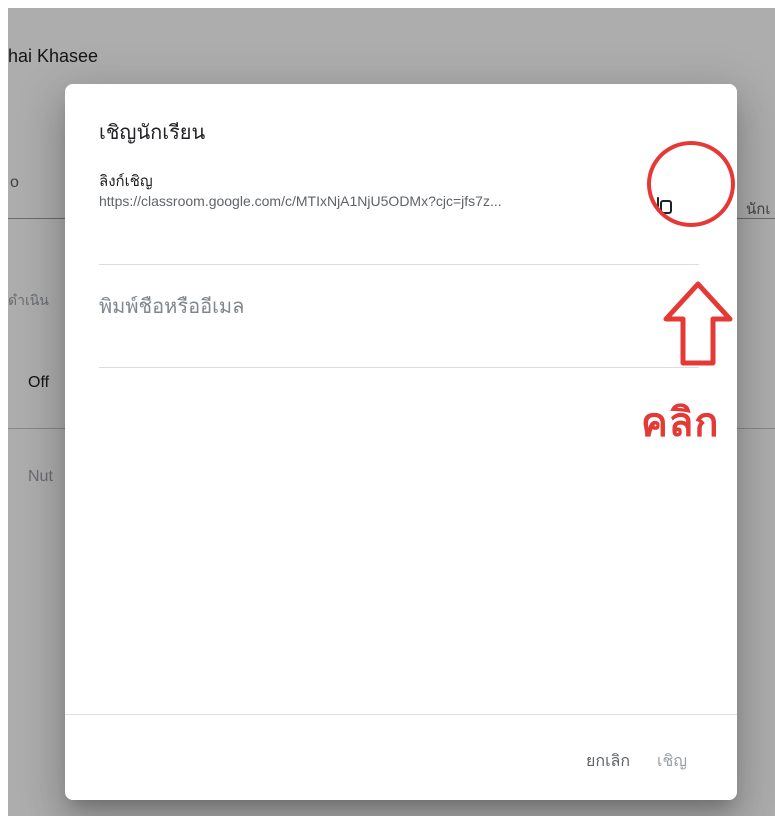 The width and height of the screenshot is (775, 816). I want to click on dialog-title: เชิญนักเรียน, so click(152, 133).